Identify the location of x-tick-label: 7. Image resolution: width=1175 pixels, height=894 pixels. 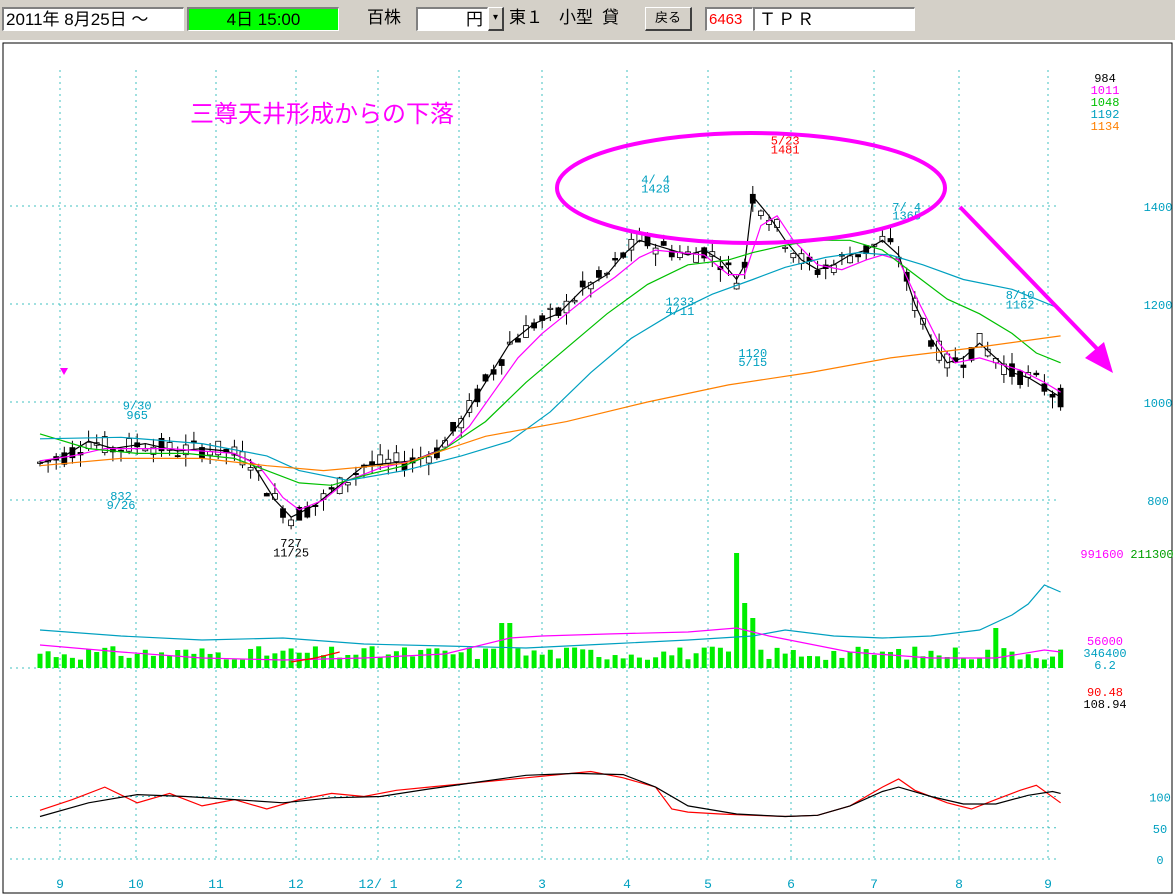
(874, 884).